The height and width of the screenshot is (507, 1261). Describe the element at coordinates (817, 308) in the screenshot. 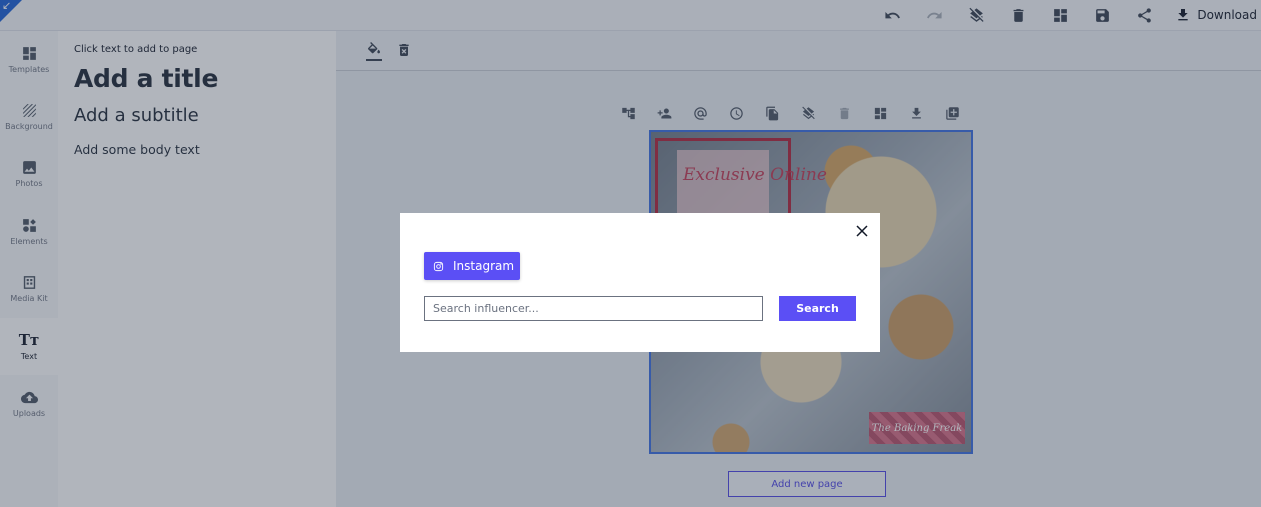

I see `search-button: Search` at that location.